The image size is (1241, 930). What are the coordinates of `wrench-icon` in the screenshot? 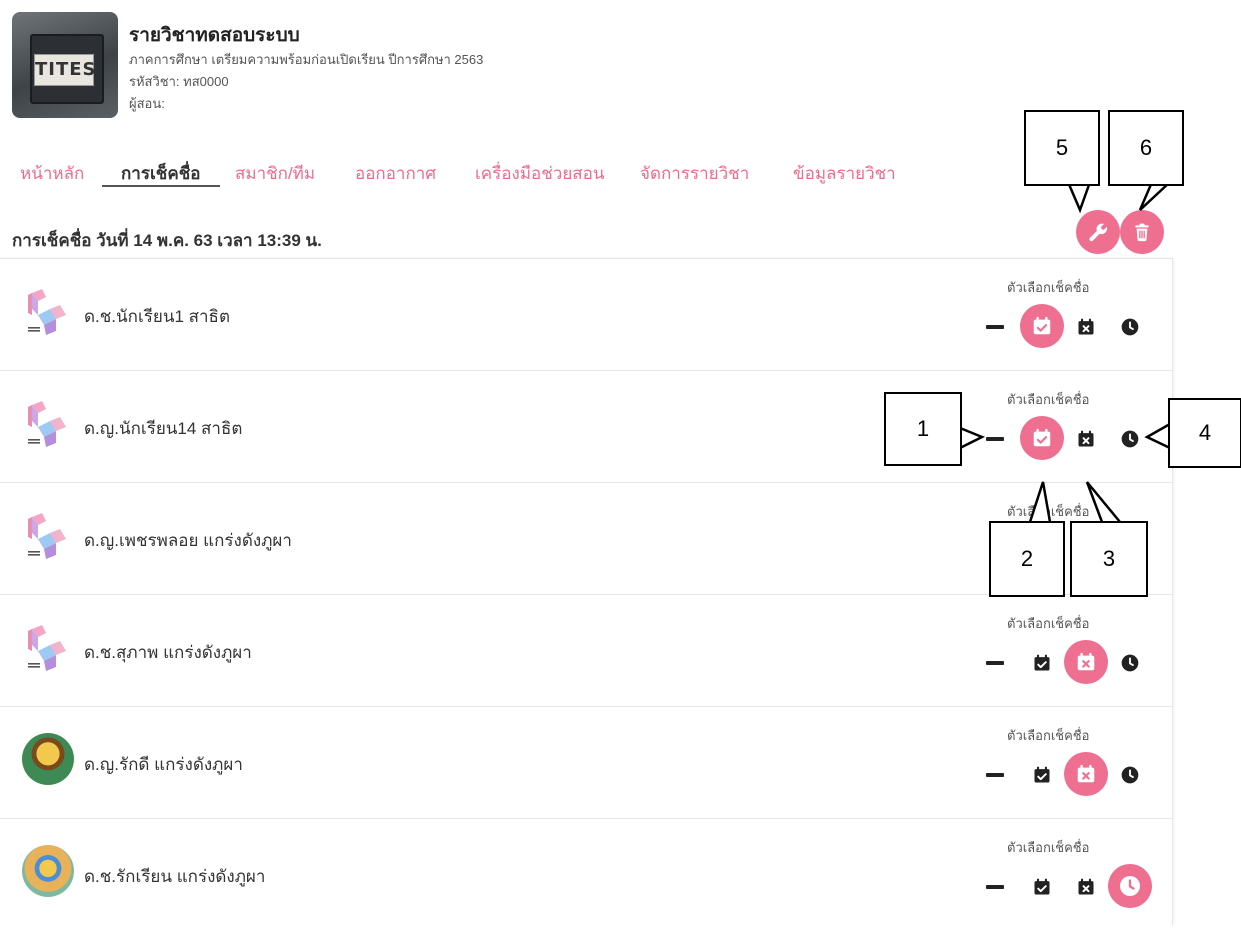 It's located at (1098, 232).